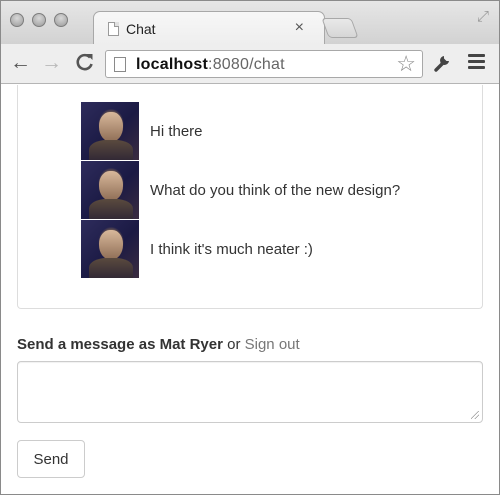 This screenshot has width=500, height=495. Describe the element at coordinates (120, 344) in the screenshot. I see `compose-prefix: Send a message as Mat Ryer` at that location.